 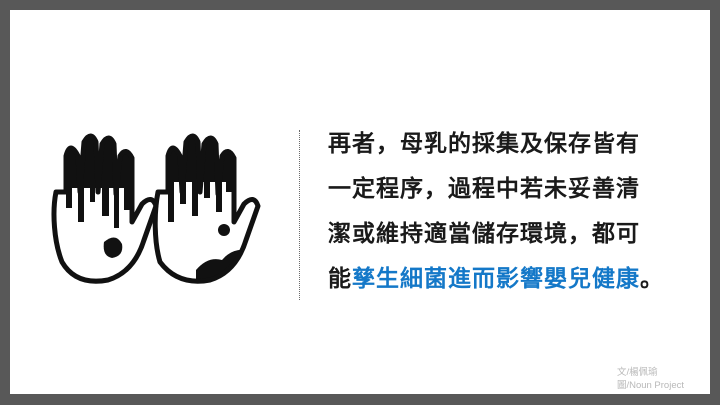 What do you see at coordinates (637, 372) in the screenshot?
I see `credit-author: 文/楊佩瑜` at bounding box center [637, 372].